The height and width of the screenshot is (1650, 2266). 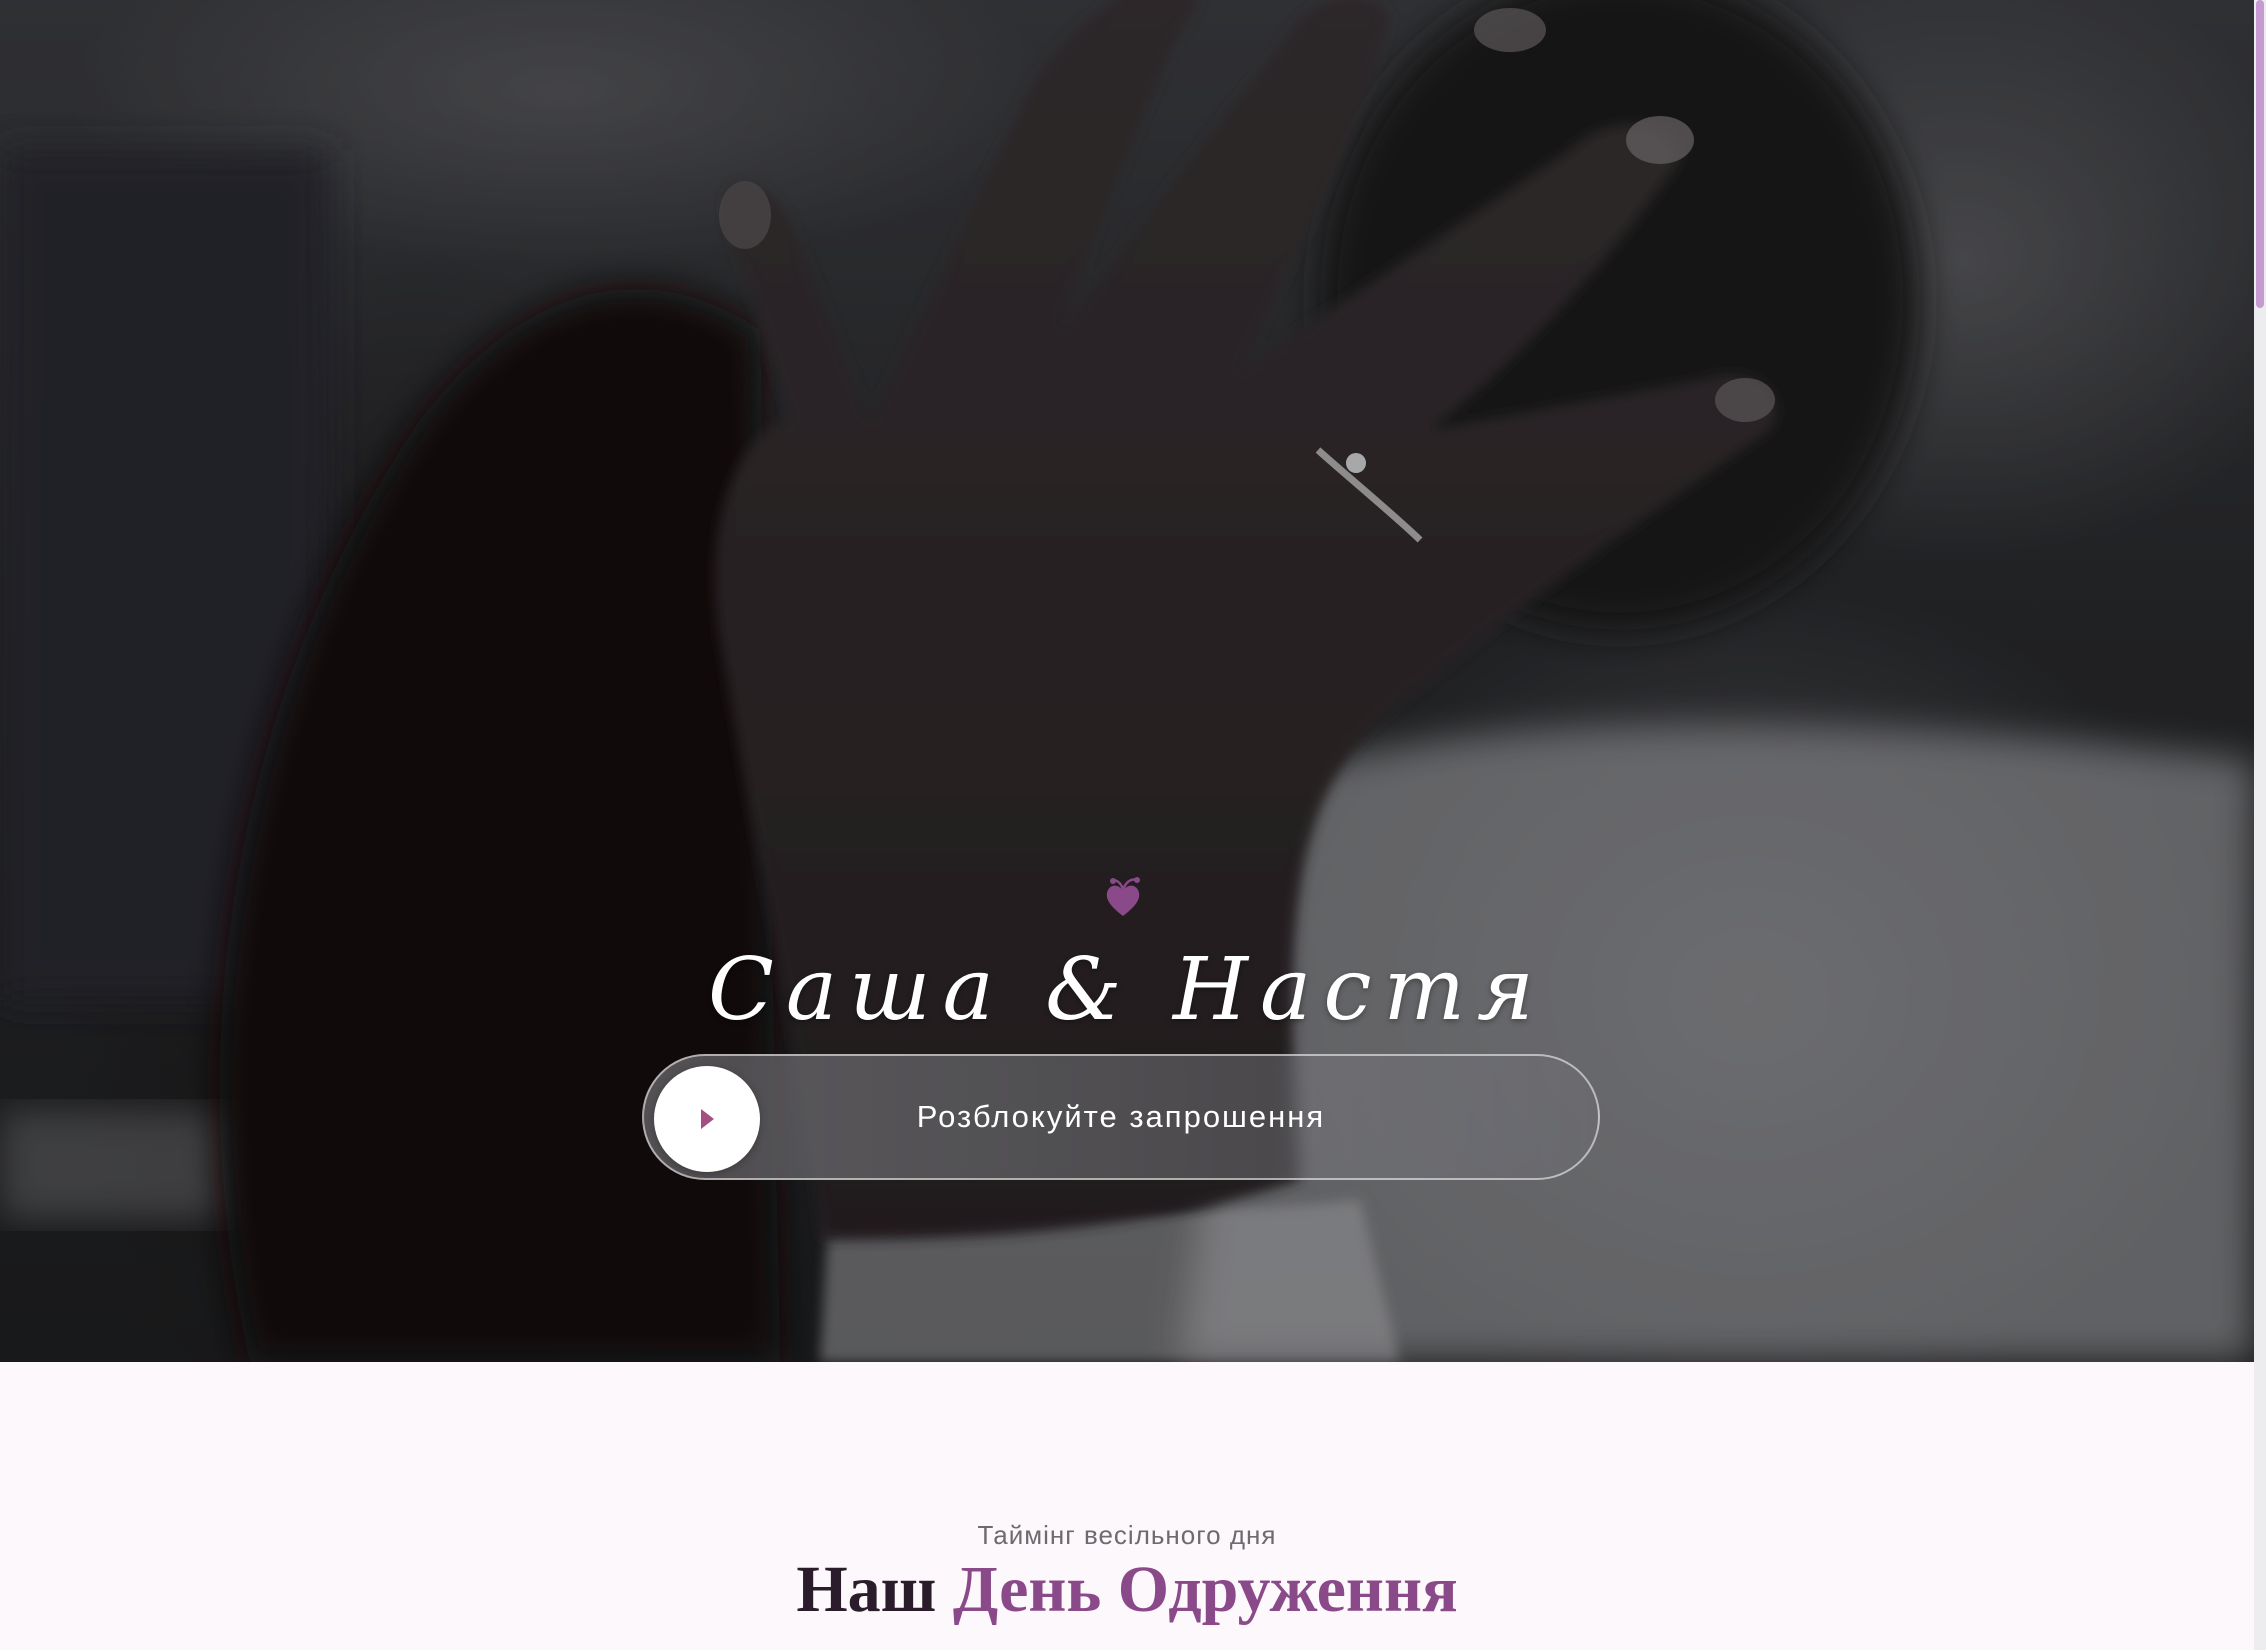 I want to click on couple-names: Саша & Настя, so click(x=1127, y=990).